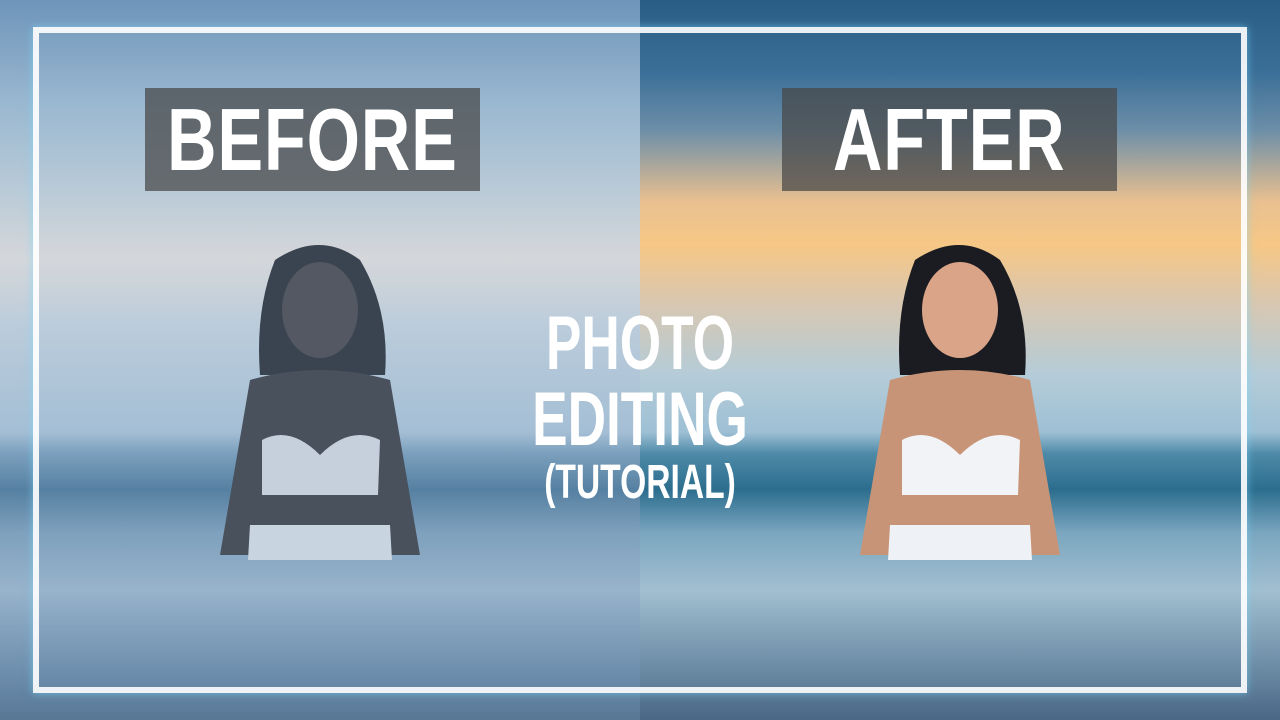 This screenshot has height=720, width=1280. I want to click on before-text: BEFORE, so click(312, 139).